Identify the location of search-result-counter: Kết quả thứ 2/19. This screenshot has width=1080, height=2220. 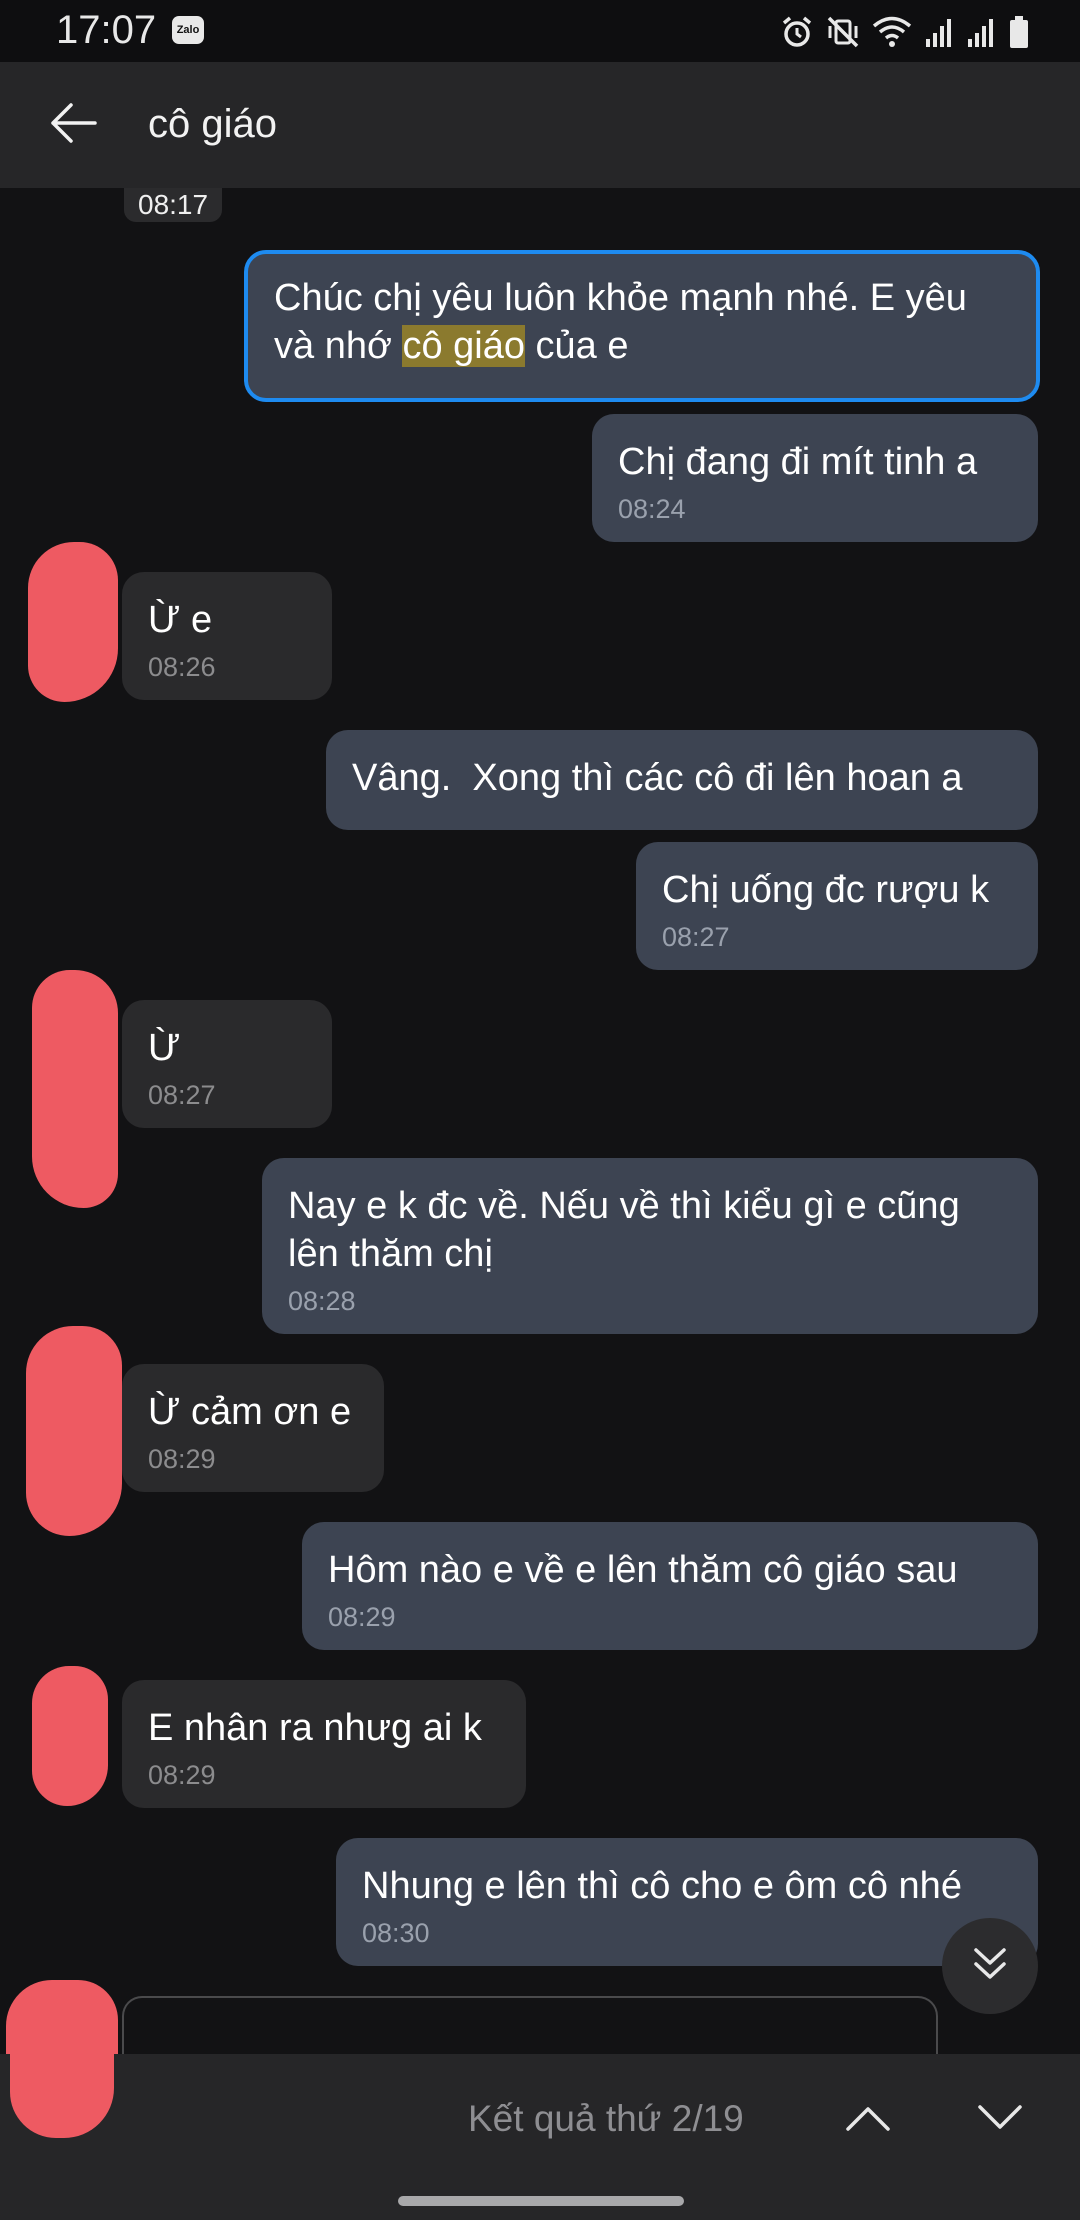
(606, 2118).